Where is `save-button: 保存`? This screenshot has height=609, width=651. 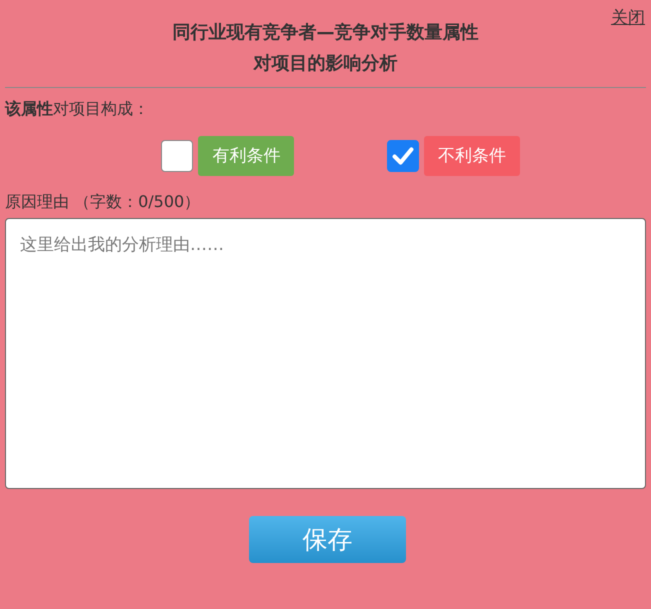 save-button: 保存 is located at coordinates (327, 539).